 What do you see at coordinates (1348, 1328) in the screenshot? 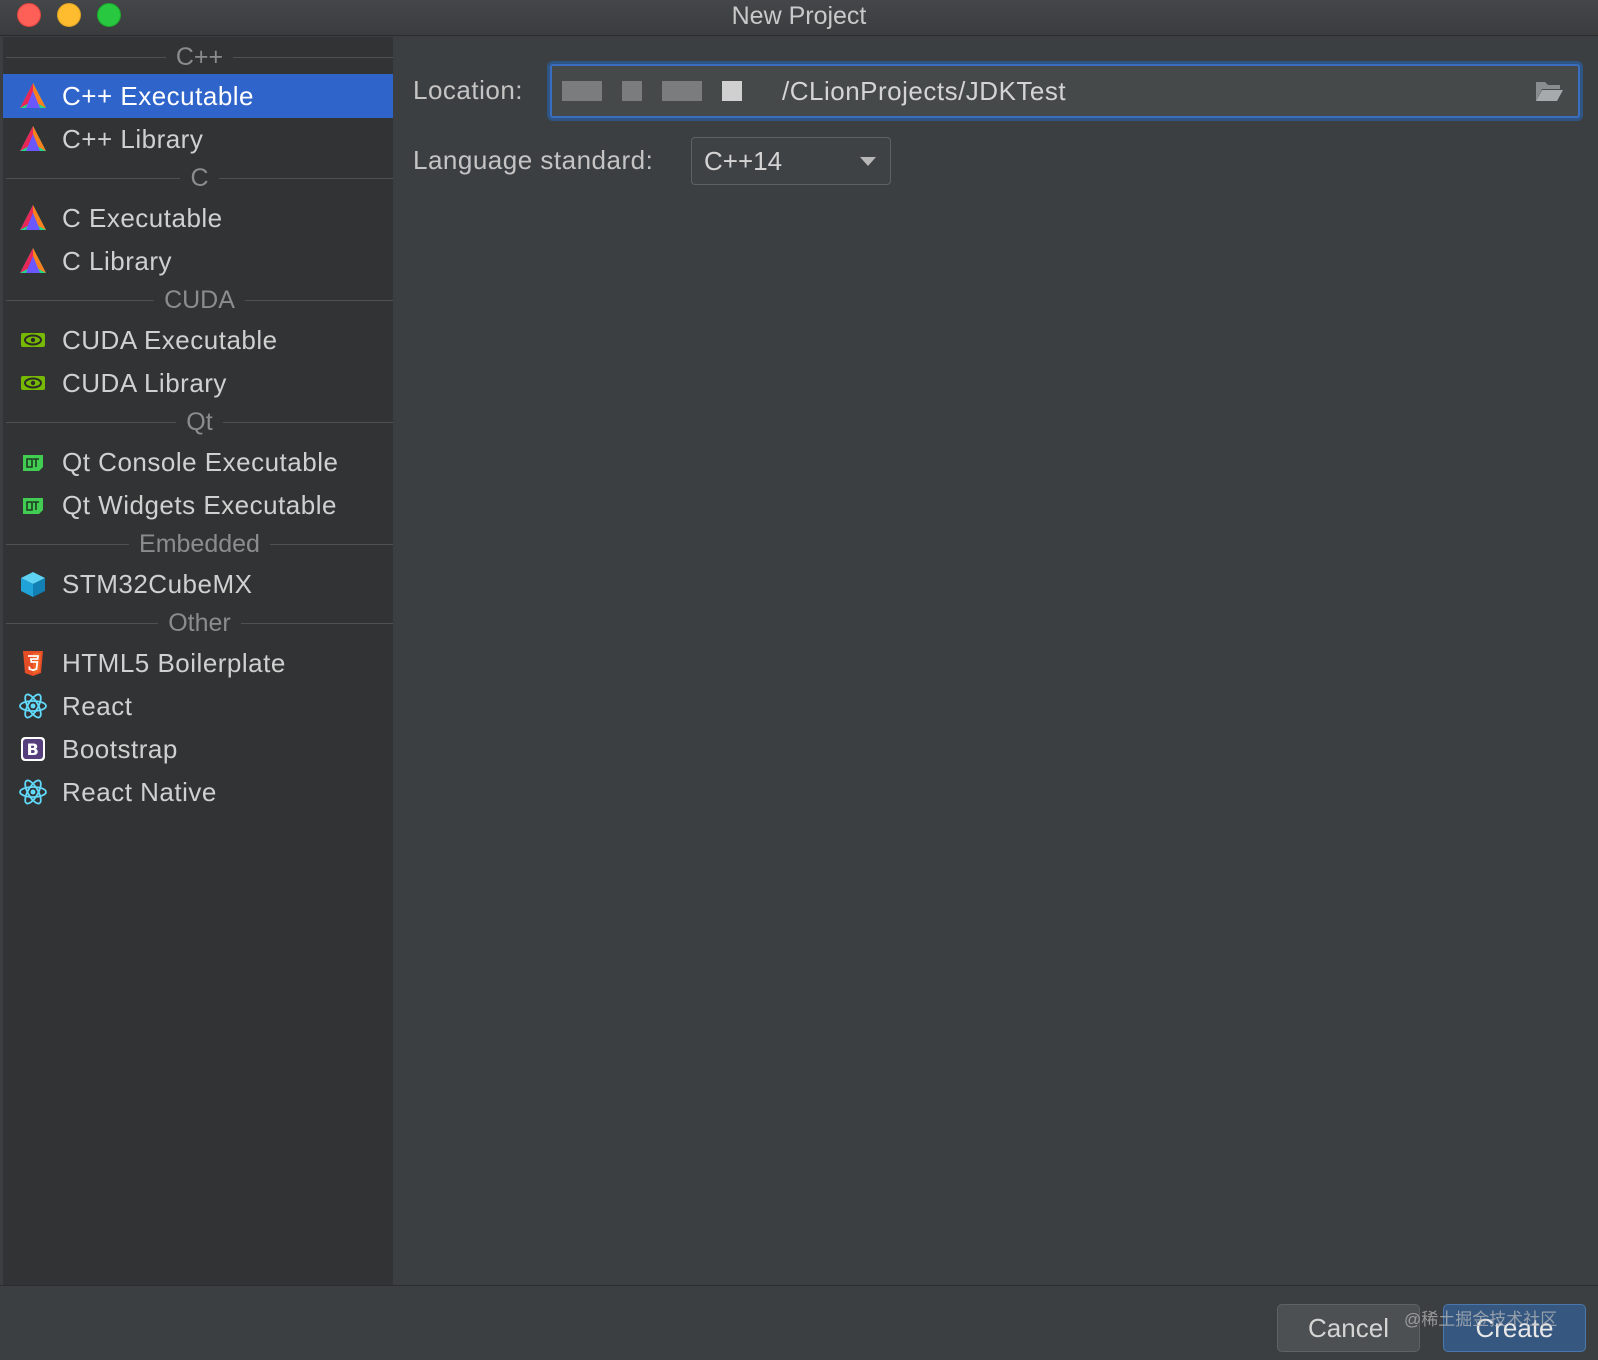
I see `cancel-button: Cancel` at bounding box center [1348, 1328].